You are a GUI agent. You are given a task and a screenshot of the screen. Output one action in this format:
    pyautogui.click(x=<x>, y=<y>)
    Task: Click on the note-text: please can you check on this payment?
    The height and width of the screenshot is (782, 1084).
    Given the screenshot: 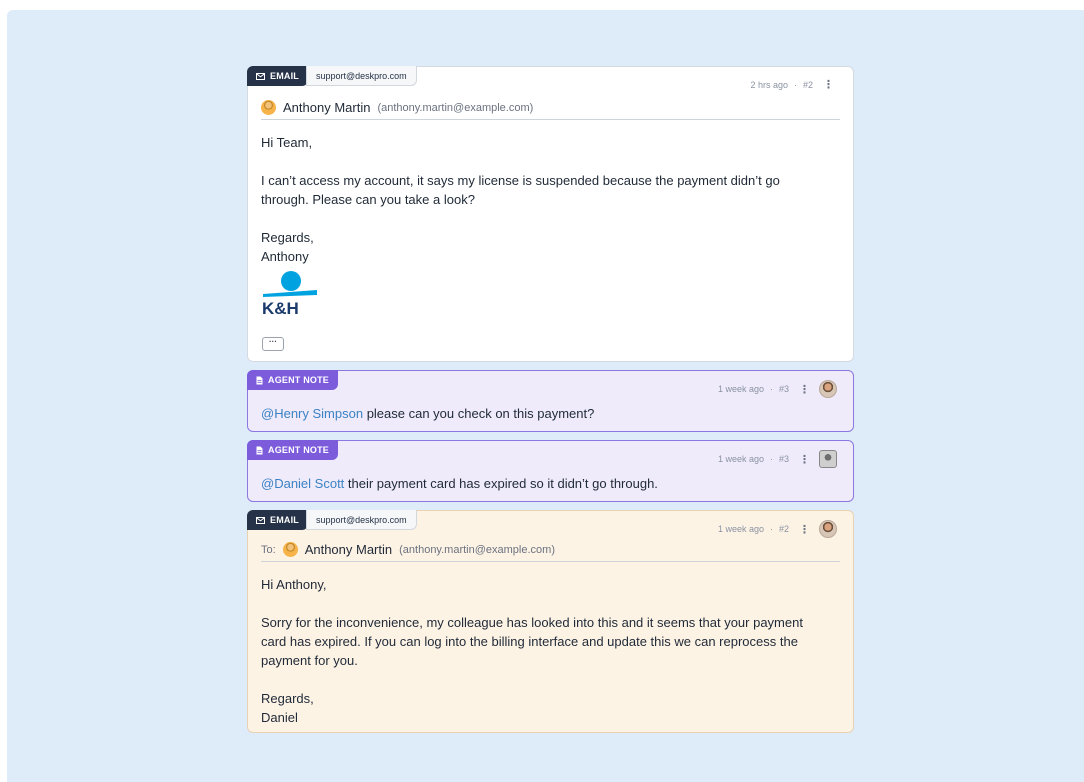 What is the action you would take?
    pyautogui.click(x=479, y=413)
    